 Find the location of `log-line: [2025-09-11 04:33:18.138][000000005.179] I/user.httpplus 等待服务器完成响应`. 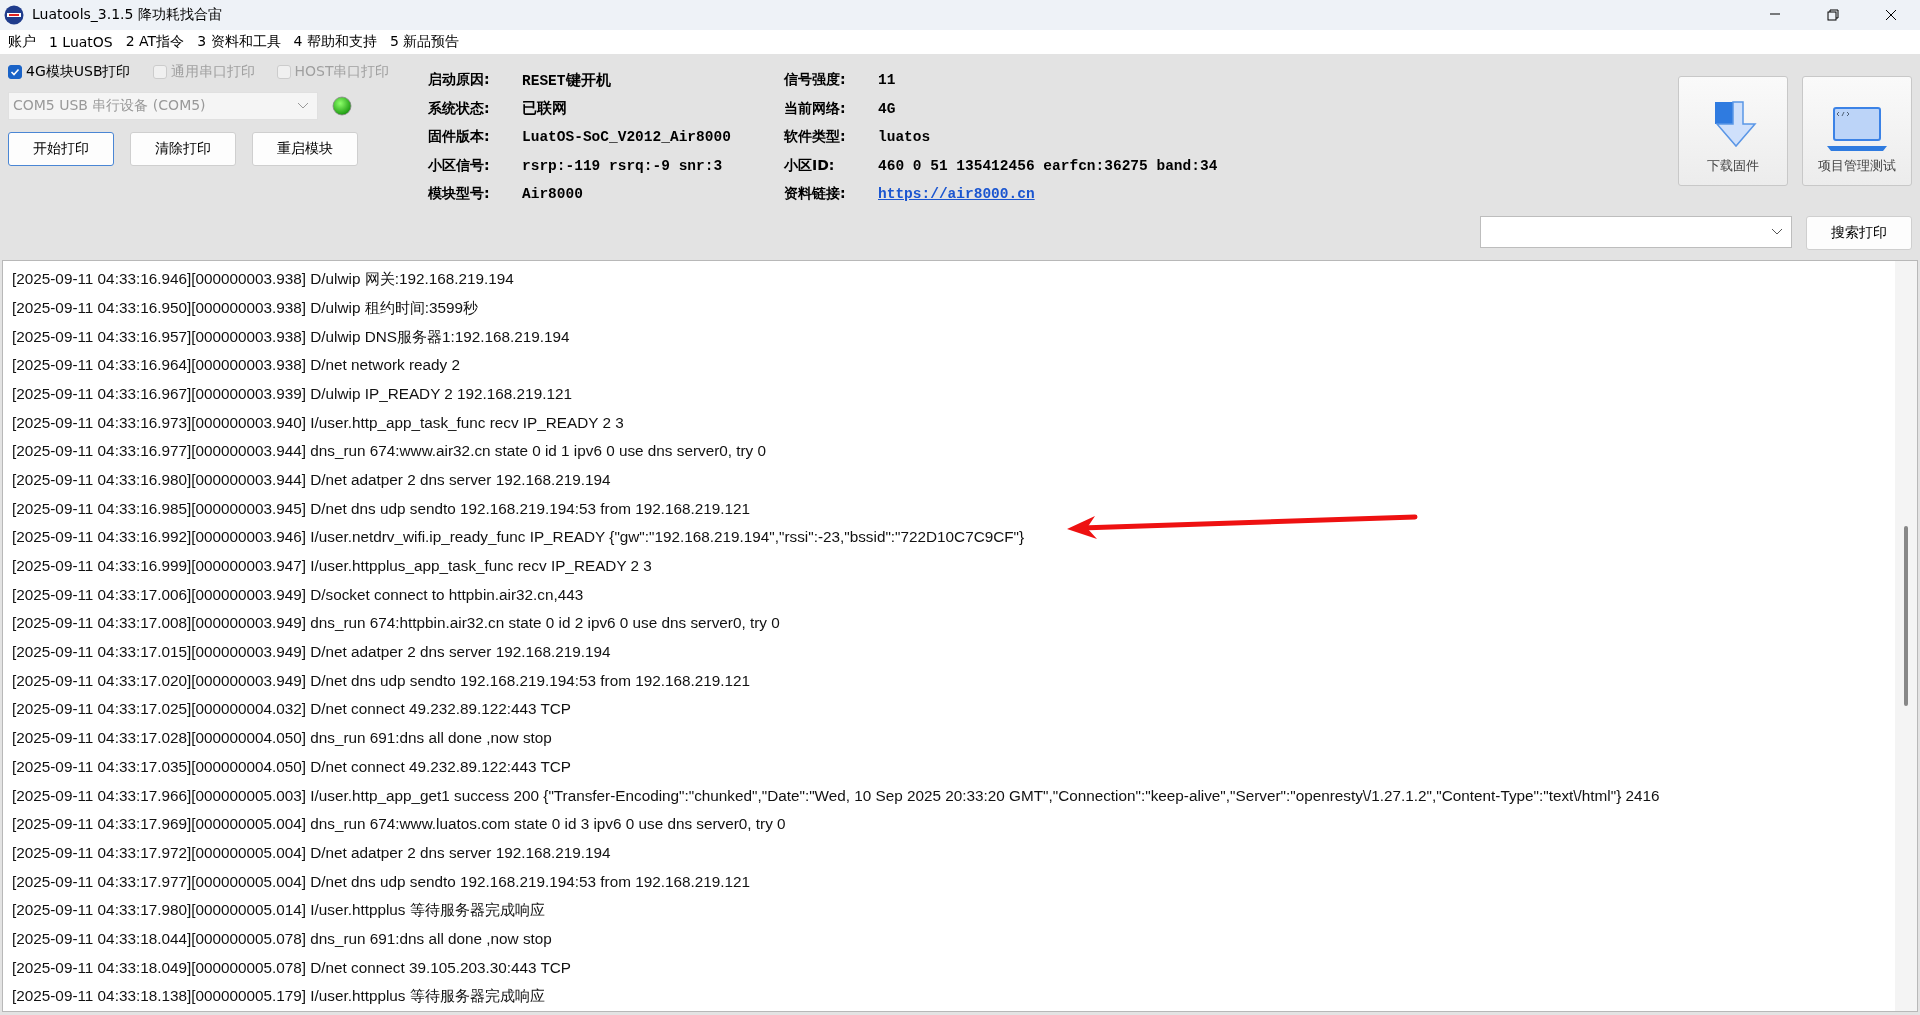

log-line: [2025-09-11 04:33:18.138][000000005.179] I/user.httpplus 等待服务器完成响应 is located at coordinates (278, 996).